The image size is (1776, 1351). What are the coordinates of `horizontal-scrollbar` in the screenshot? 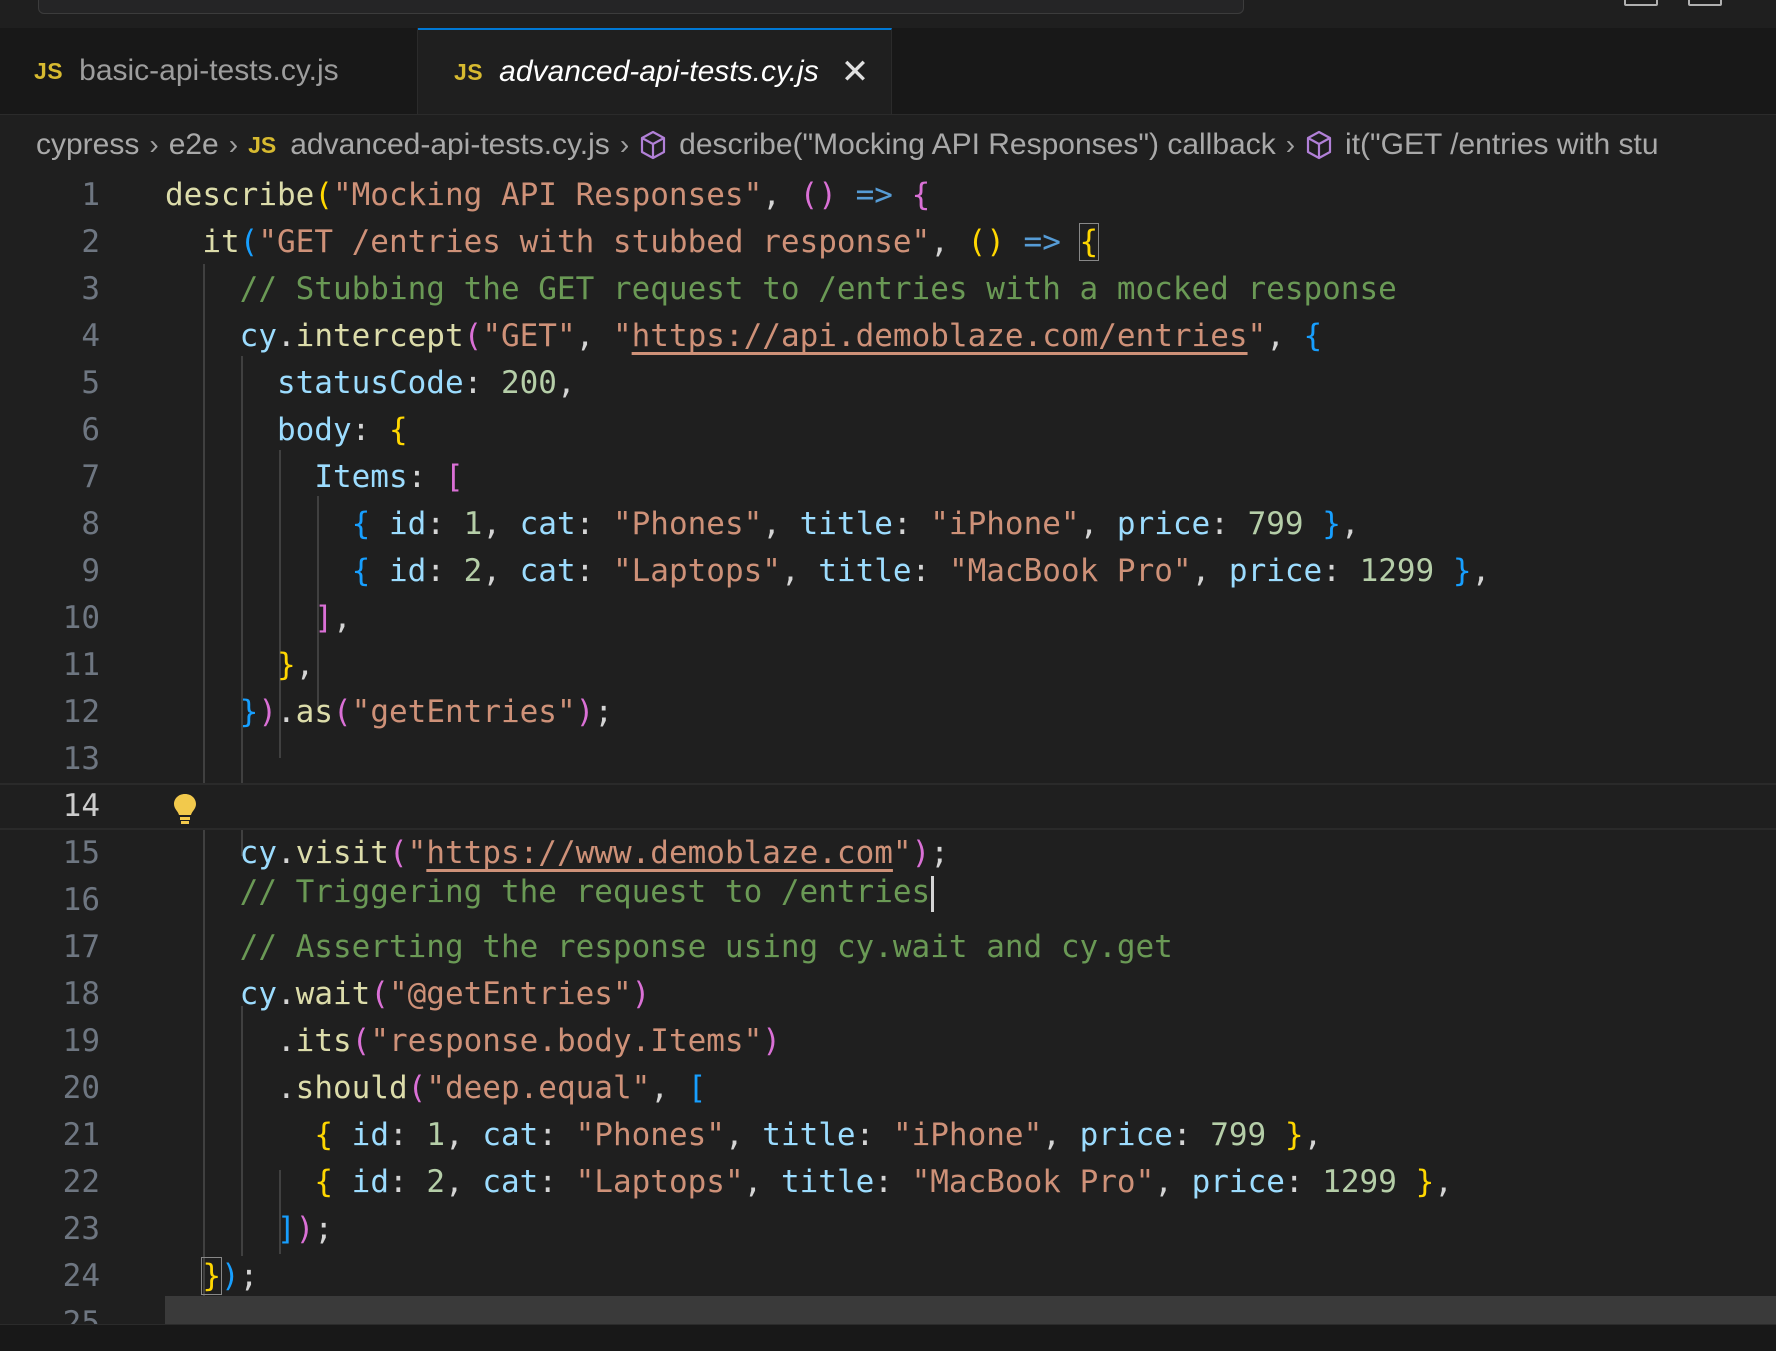 It's located at (970, 1310).